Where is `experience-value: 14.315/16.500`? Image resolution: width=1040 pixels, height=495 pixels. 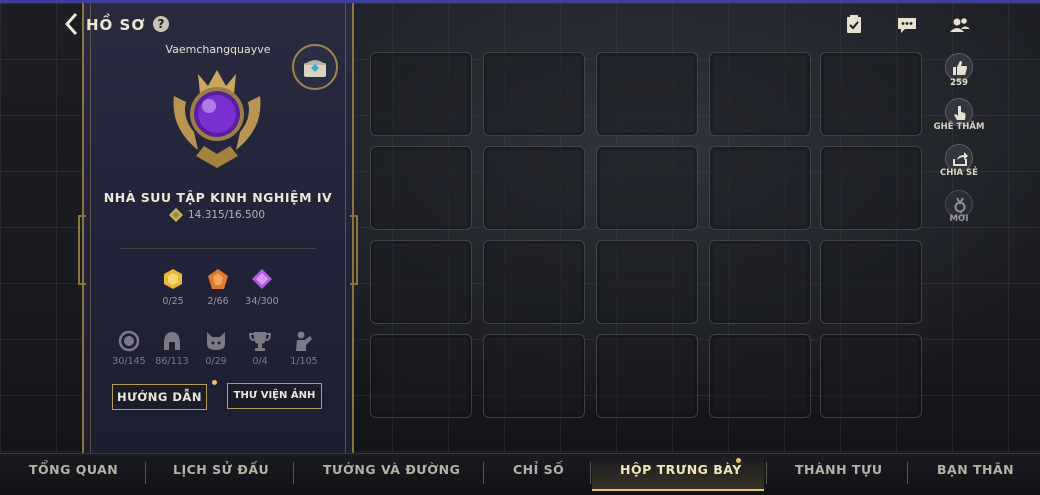
experience-value: 14.315/16.500 is located at coordinates (227, 215).